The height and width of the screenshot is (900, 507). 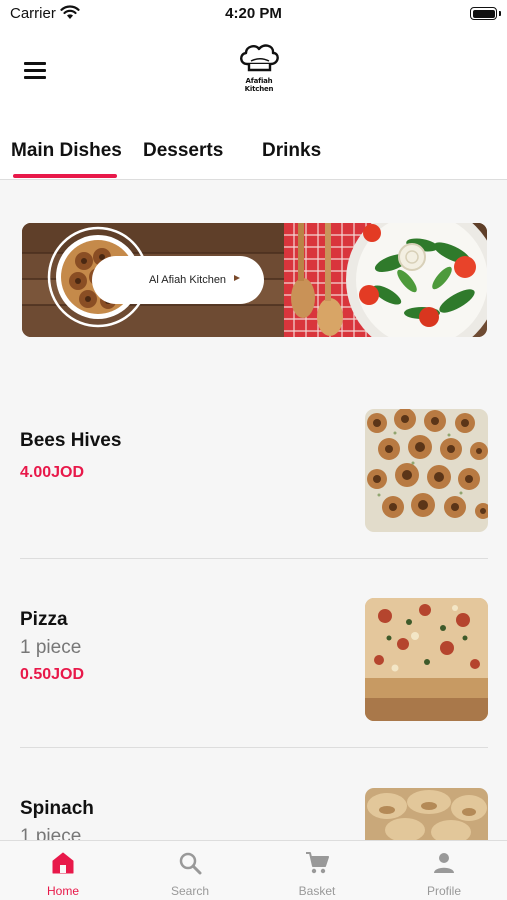 What do you see at coordinates (52, 472) in the screenshot?
I see `item-price: 4.00JOD` at bounding box center [52, 472].